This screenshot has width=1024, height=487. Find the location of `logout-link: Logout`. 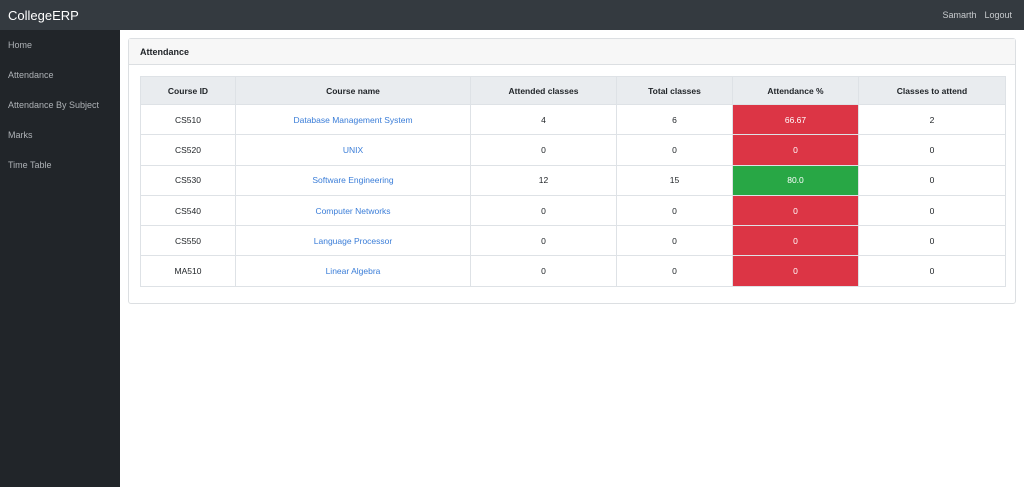

logout-link: Logout is located at coordinates (998, 15).